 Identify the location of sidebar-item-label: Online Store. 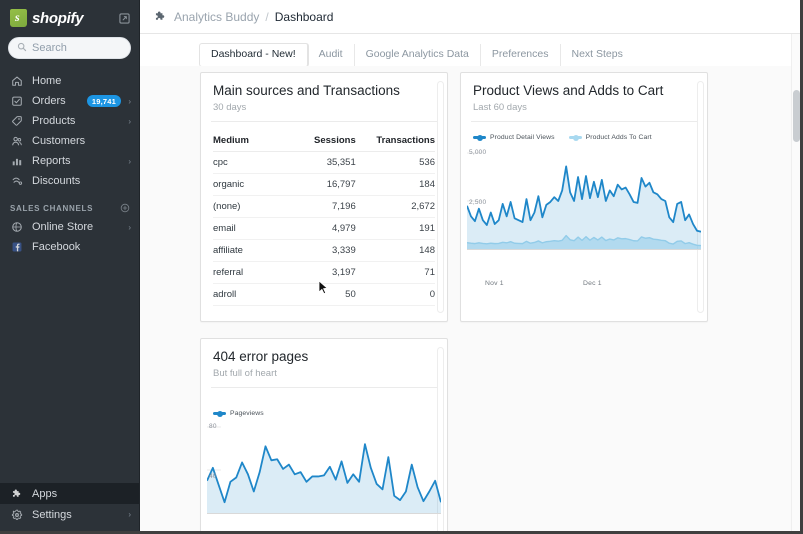
(63, 227).